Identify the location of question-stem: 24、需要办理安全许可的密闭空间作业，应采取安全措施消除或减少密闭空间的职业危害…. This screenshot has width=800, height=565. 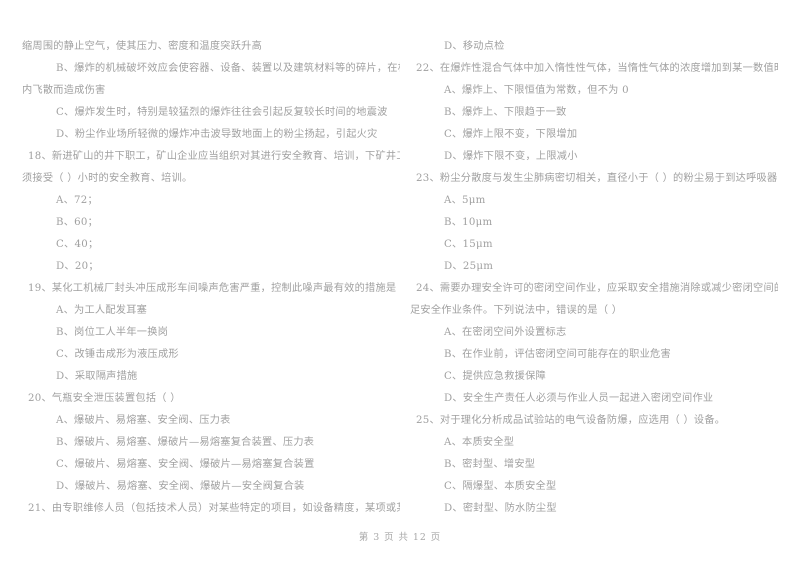
(597, 288).